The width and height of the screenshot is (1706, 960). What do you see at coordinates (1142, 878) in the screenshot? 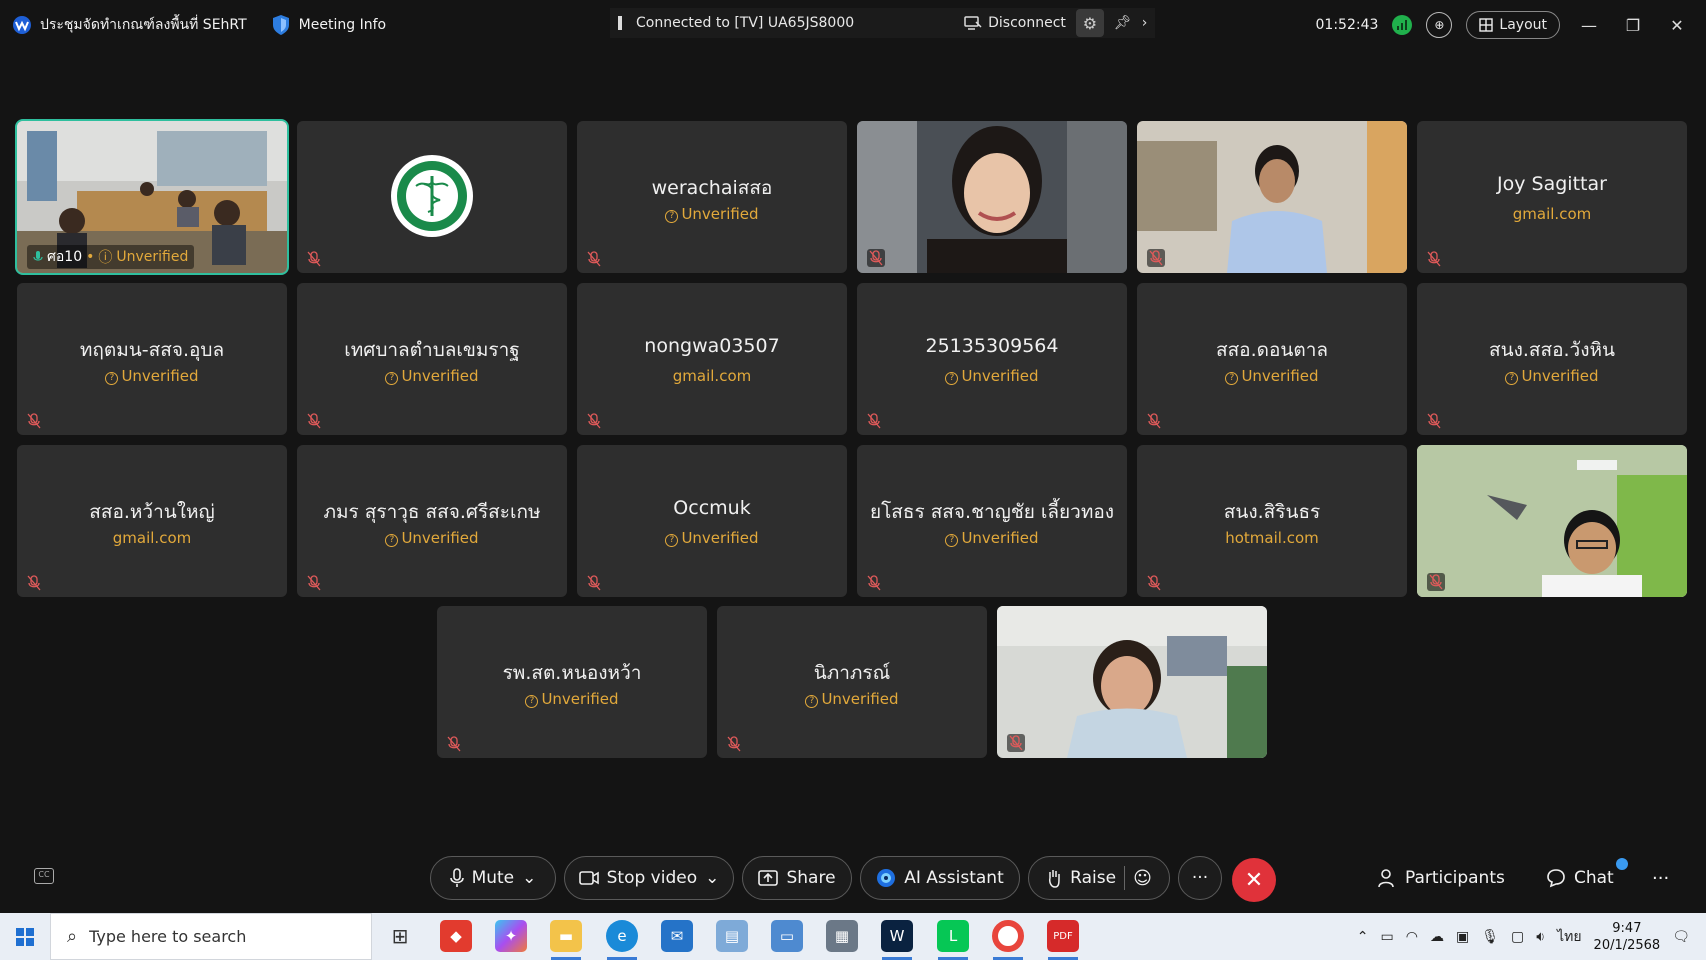
I see `reactions-icon: ☺` at bounding box center [1142, 878].